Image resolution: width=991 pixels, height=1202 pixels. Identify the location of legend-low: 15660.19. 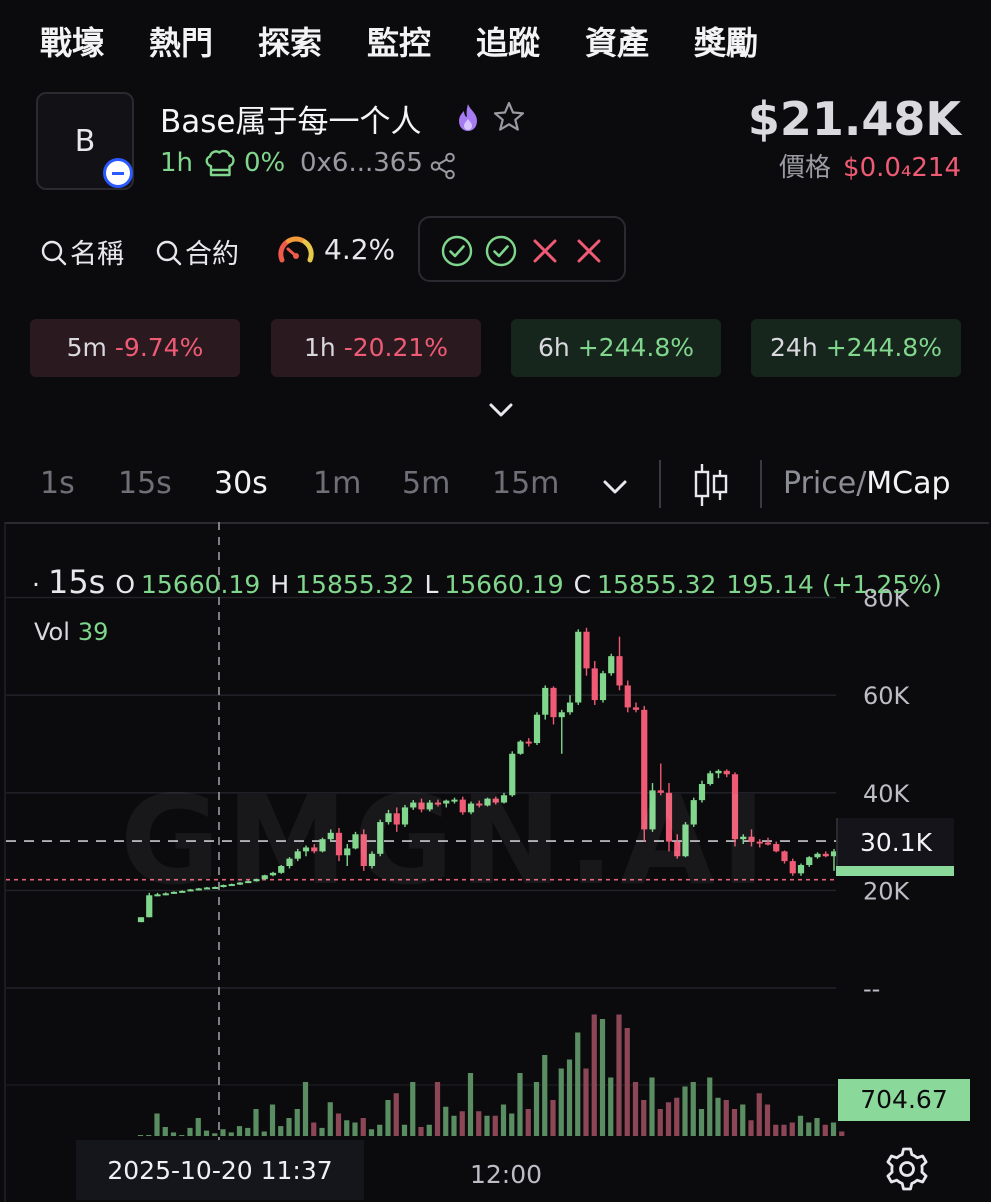
(504, 584).